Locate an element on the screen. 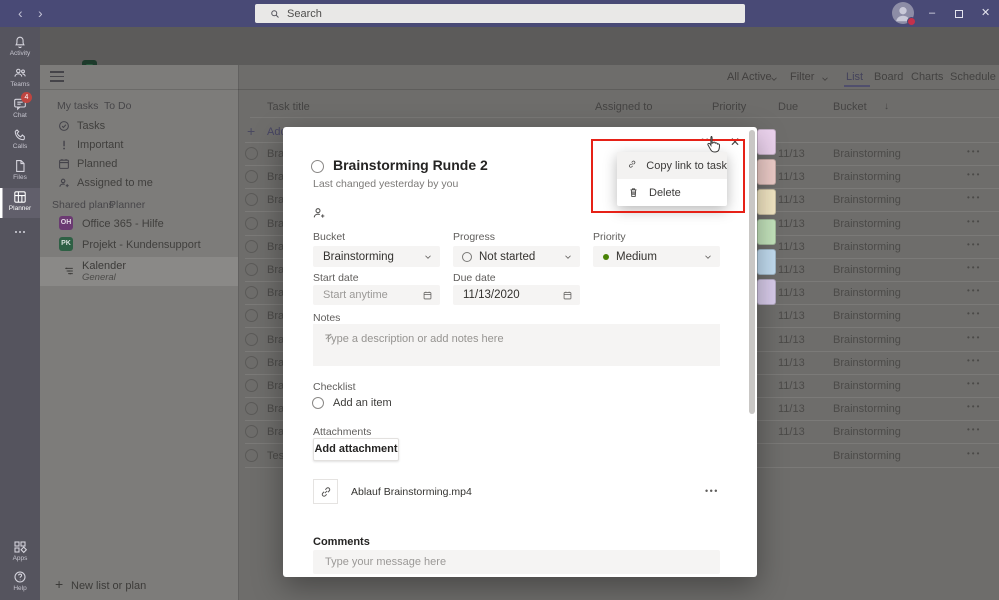  chevron-down-icon is located at coordinates (428, 257).